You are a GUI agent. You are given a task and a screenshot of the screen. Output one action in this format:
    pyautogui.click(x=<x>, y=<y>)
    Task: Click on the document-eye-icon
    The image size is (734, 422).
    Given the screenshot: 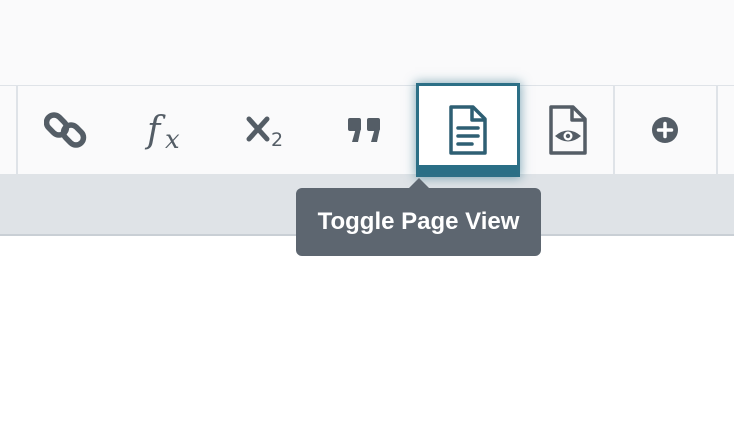 What is the action you would take?
    pyautogui.click(x=568, y=130)
    